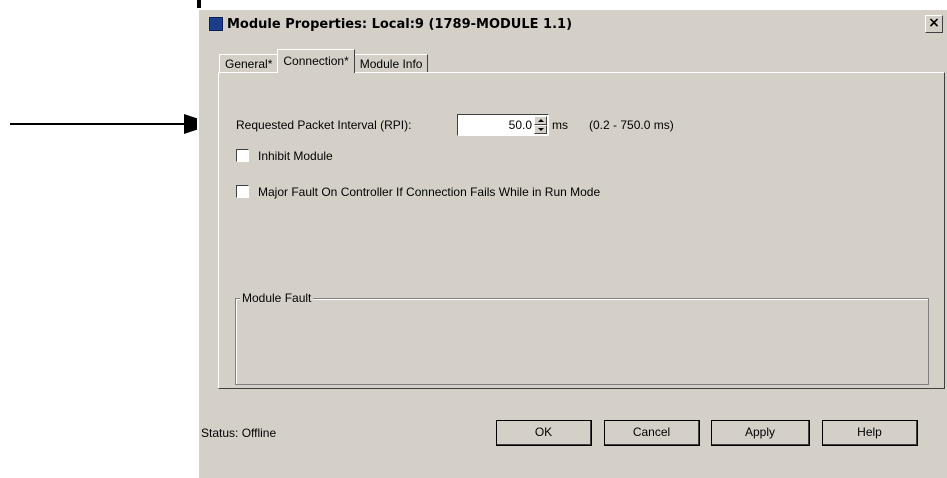 The image size is (947, 478). Describe the element at coordinates (277, 298) in the screenshot. I see `module-fault-label: Module Fault` at that location.